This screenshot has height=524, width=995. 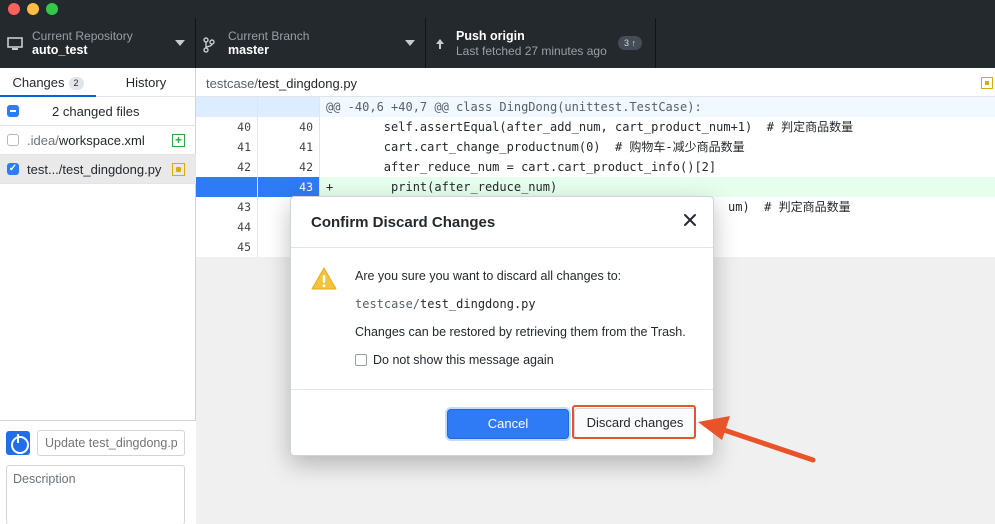 What do you see at coordinates (227, 207) in the screenshot?
I see `line-number-old: 43` at bounding box center [227, 207].